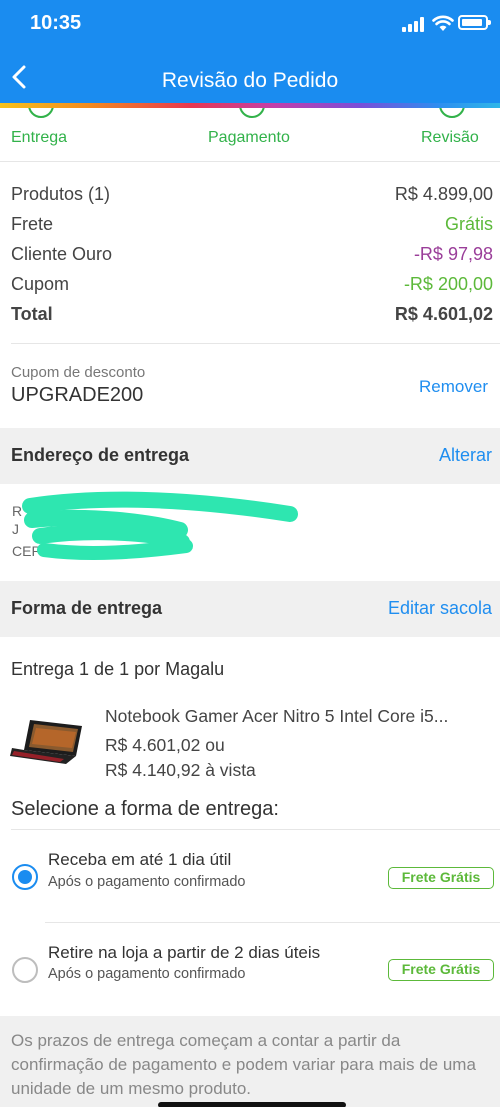 This screenshot has width=500, height=1107. What do you see at coordinates (452, 113) in the screenshot?
I see `step-current-icon` at bounding box center [452, 113].